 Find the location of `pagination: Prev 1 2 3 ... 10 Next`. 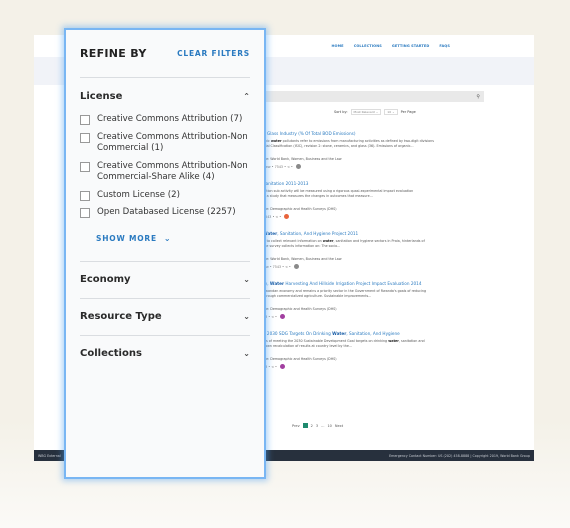

pagination: Prev 1 2 3 ... 10 Next is located at coordinates (317, 425).